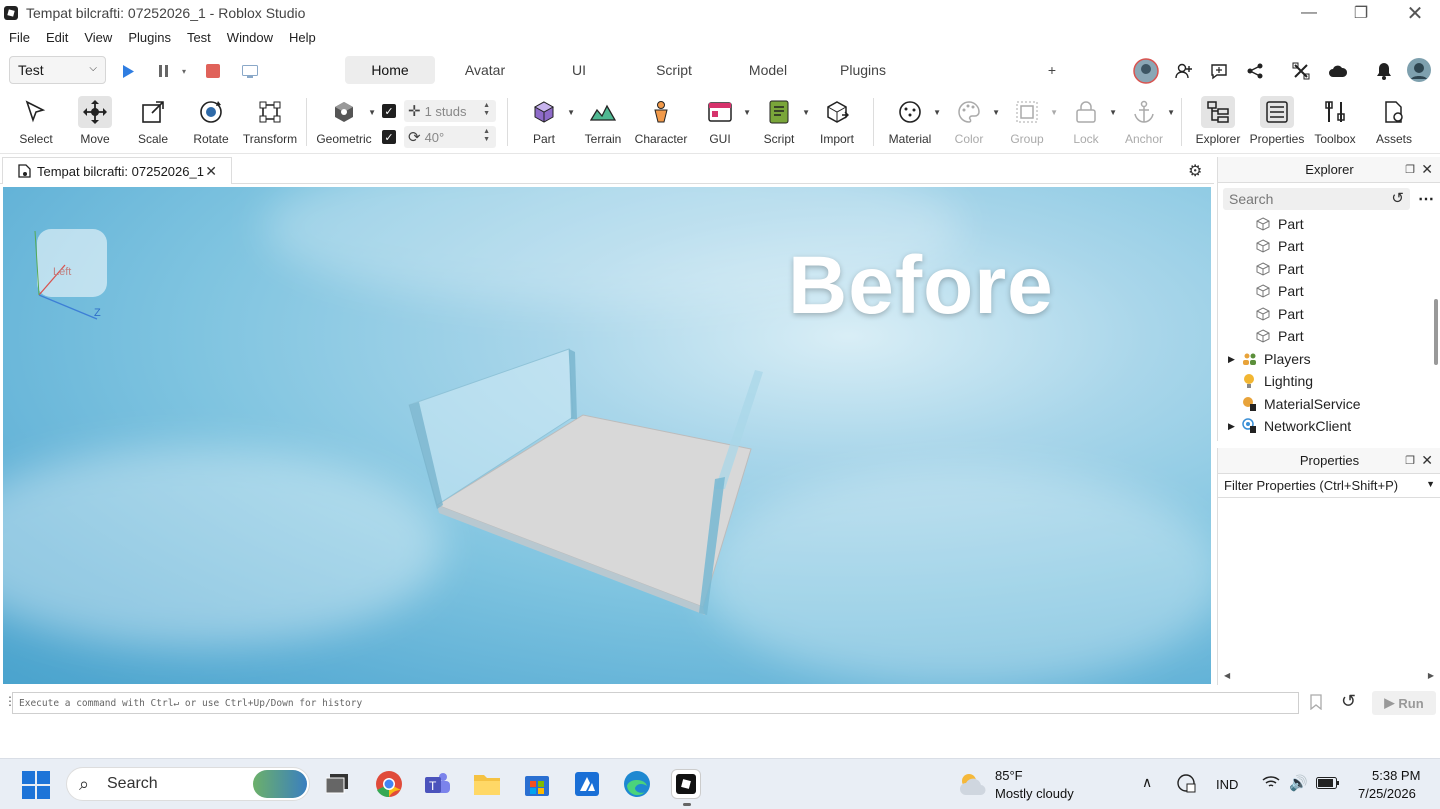  Describe the element at coordinates (1052, 70) in the screenshot. I see `add-tab-button: +` at that location.